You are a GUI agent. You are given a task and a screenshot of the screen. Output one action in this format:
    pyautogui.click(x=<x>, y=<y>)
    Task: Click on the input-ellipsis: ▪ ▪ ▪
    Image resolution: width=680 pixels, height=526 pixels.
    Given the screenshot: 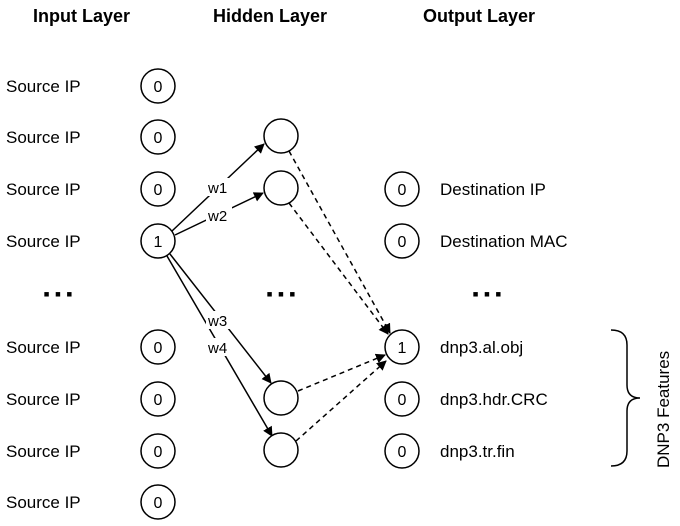 What is the action you would take?
    pyautogui.click(x=57, y=294)
    